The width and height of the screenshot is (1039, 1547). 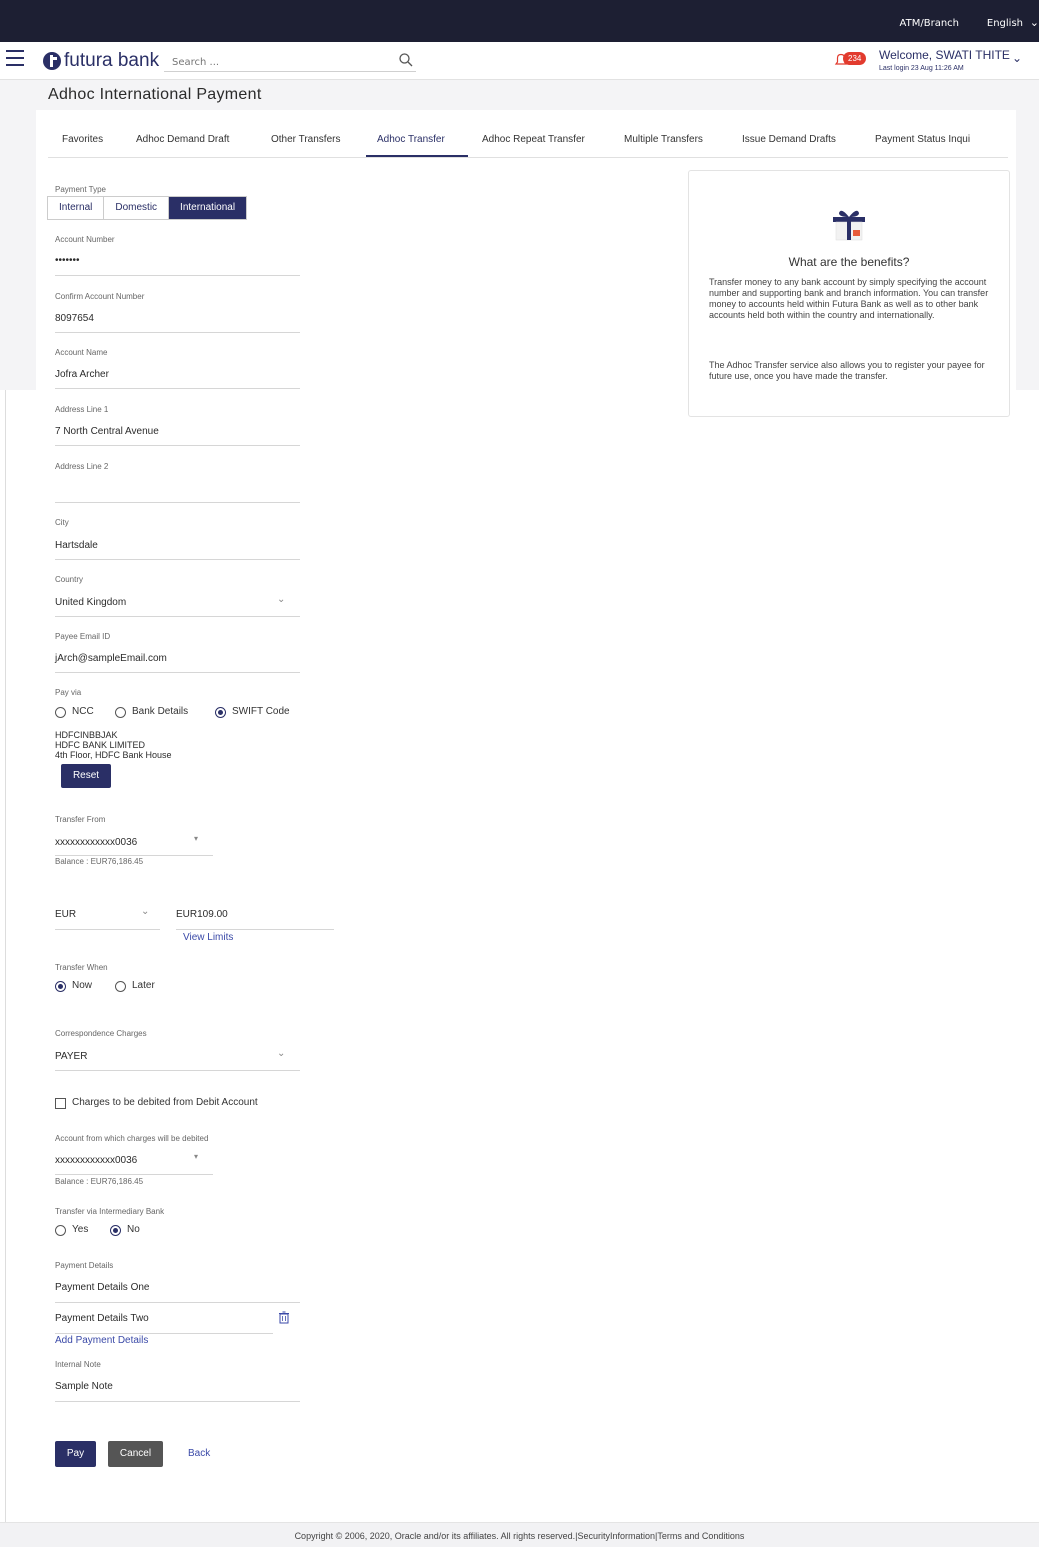 I want to click on payee-email-underline, so click(x=177, y=672).